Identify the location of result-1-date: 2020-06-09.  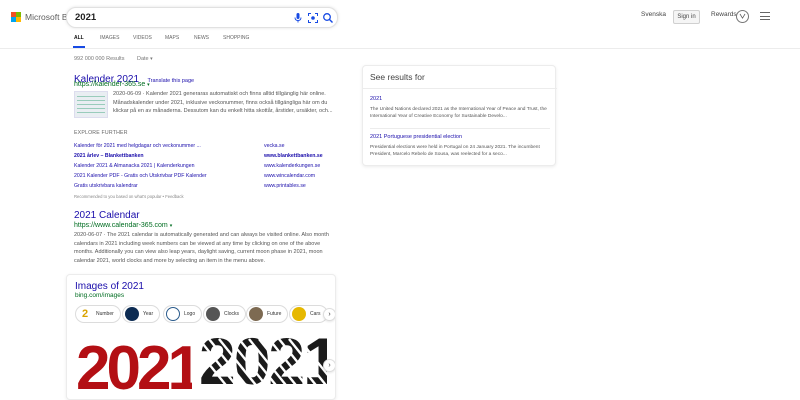
(127, 94).